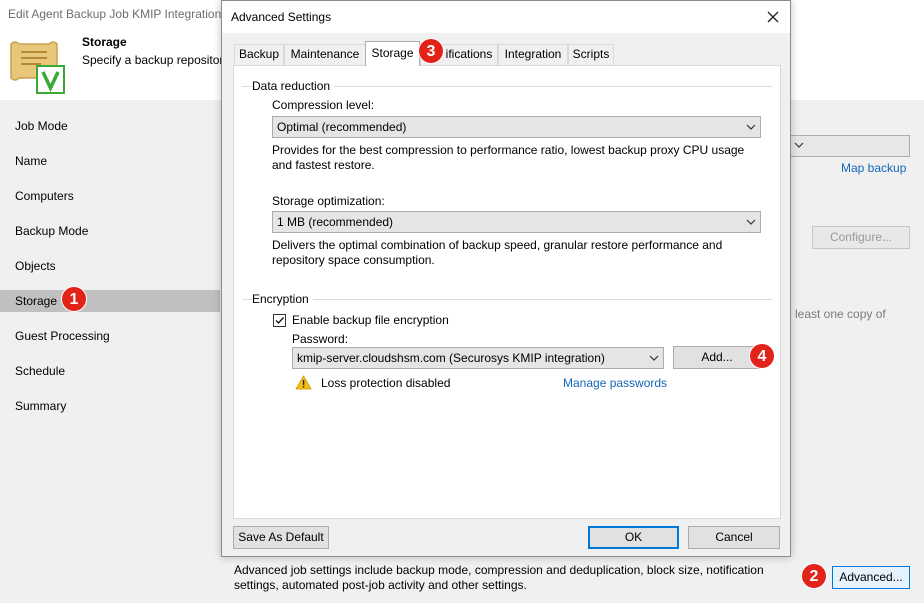 The image size is (924, 603). I want to click on storage-optimization-value: 1 MB (recommended), so click(335, 222).